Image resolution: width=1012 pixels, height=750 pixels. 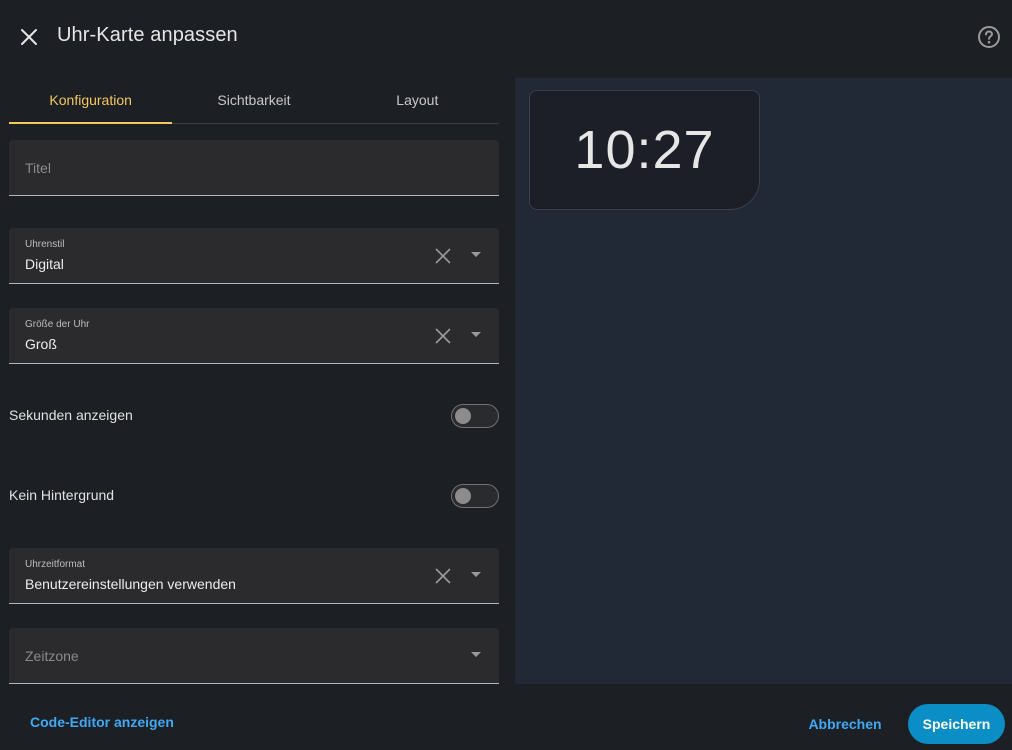 I want to click on tab-layout: Layout, so click(x=417, y=100).